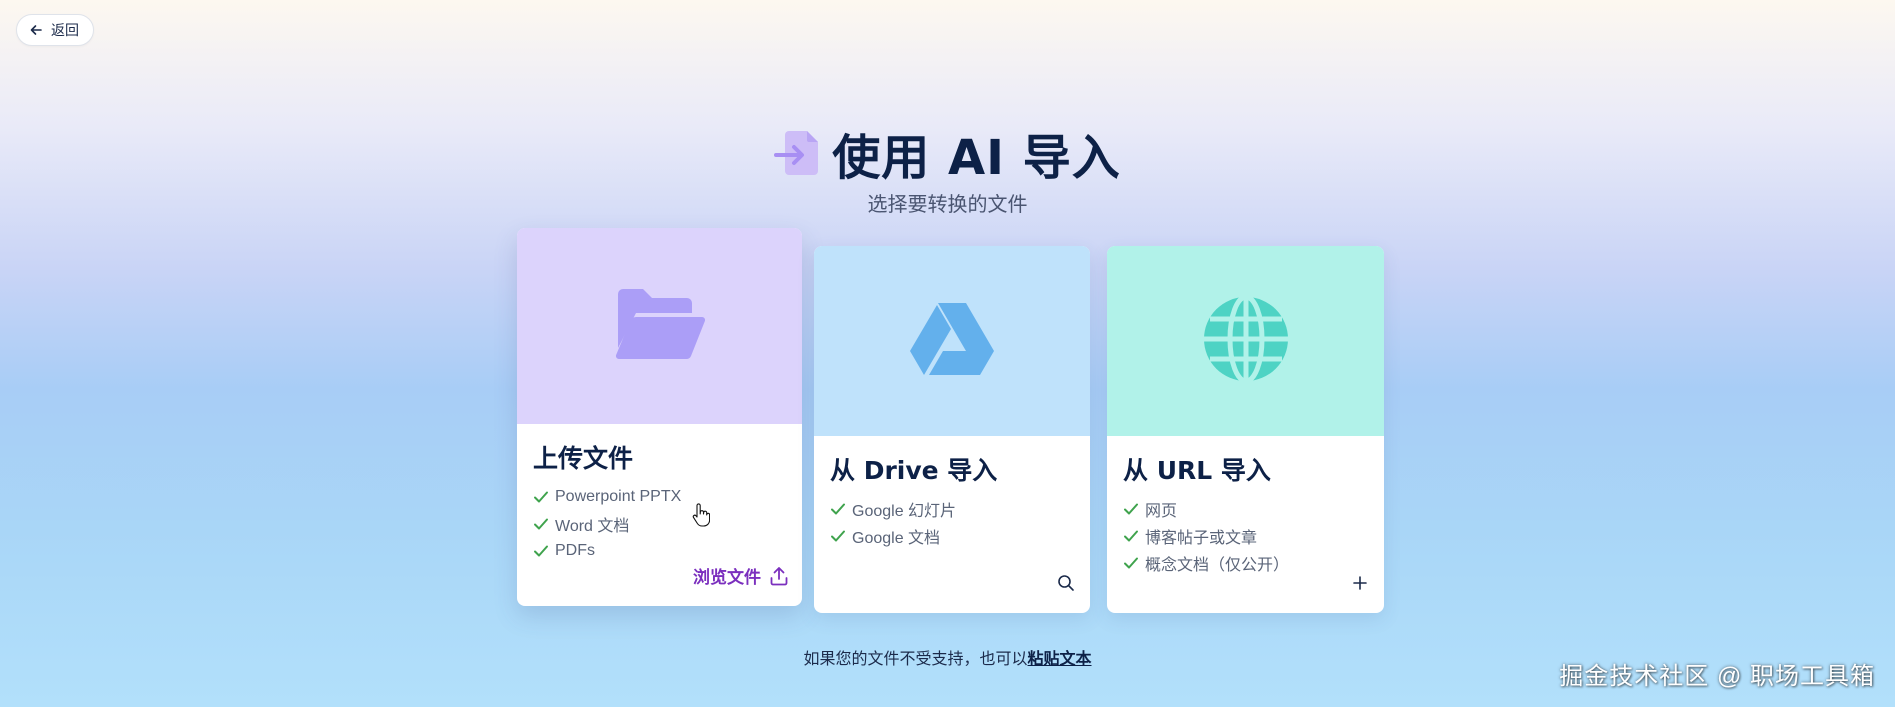  What do you see at coordinates (904, 511) in the screenshot?
I see `feature-label: Google 幻灯片` at bounding box center [904, 511].